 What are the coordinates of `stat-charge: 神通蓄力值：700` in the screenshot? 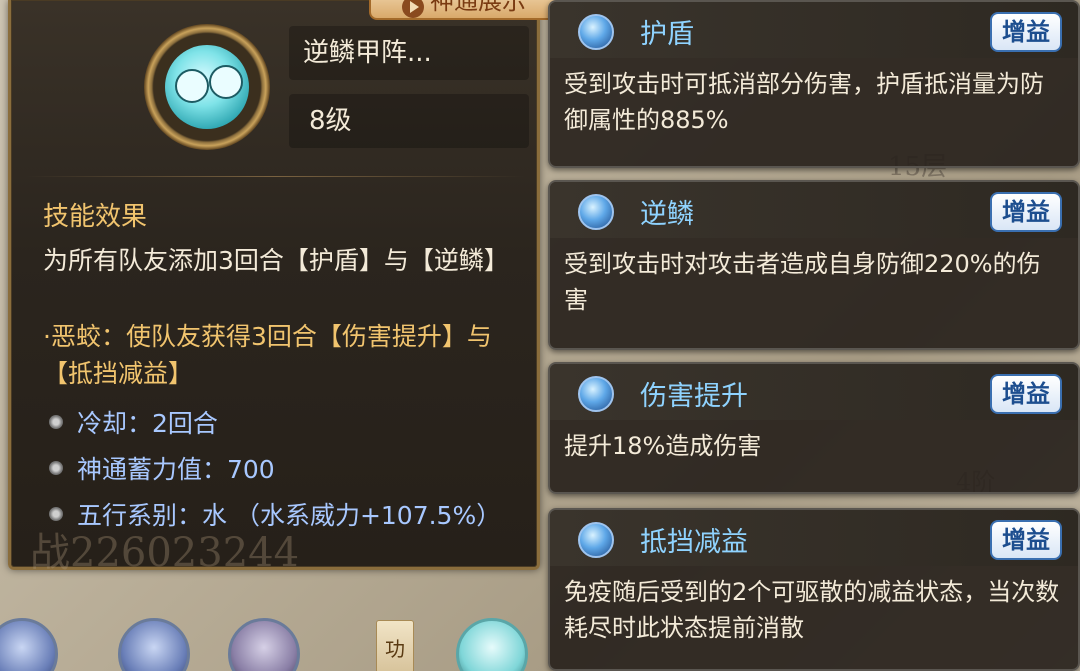 It's located at (162, 468).